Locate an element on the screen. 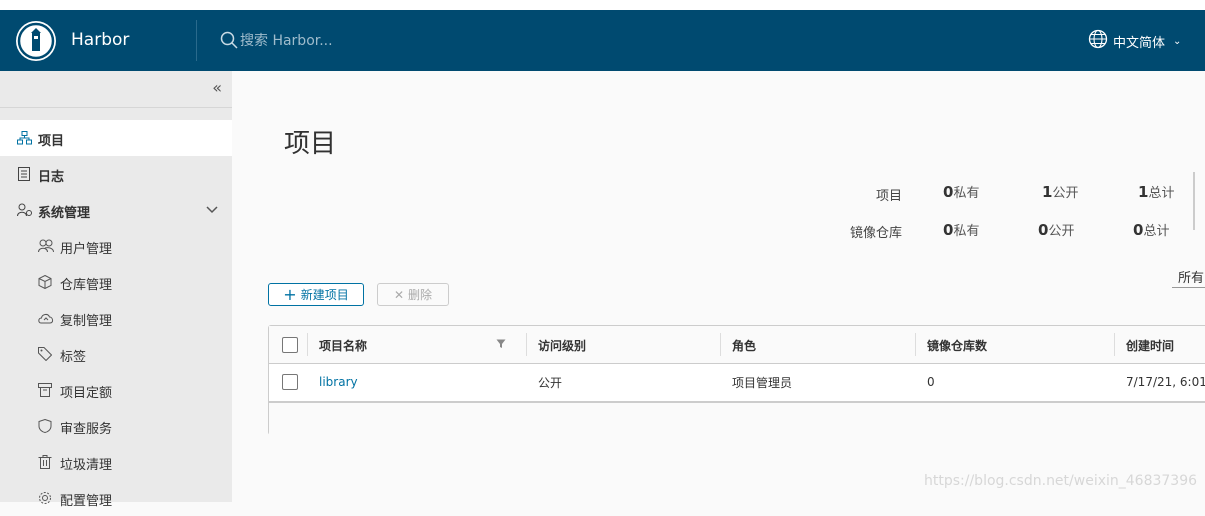  search-icon is located at coordinates (229, 42).